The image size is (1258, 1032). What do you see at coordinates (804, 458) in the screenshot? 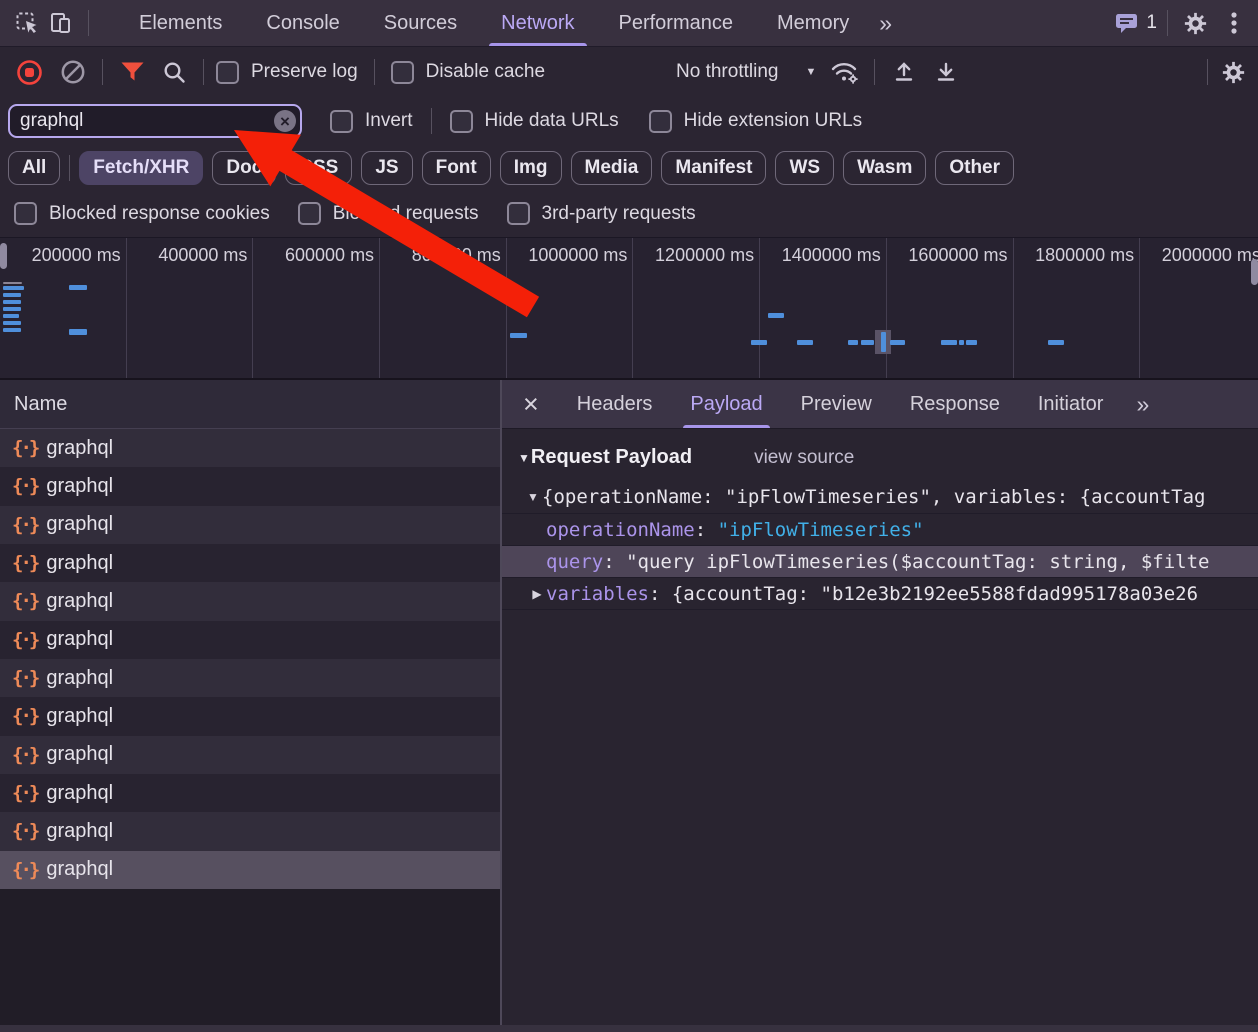
I see `view-source-link: view source` at bounding box center [804, 458].